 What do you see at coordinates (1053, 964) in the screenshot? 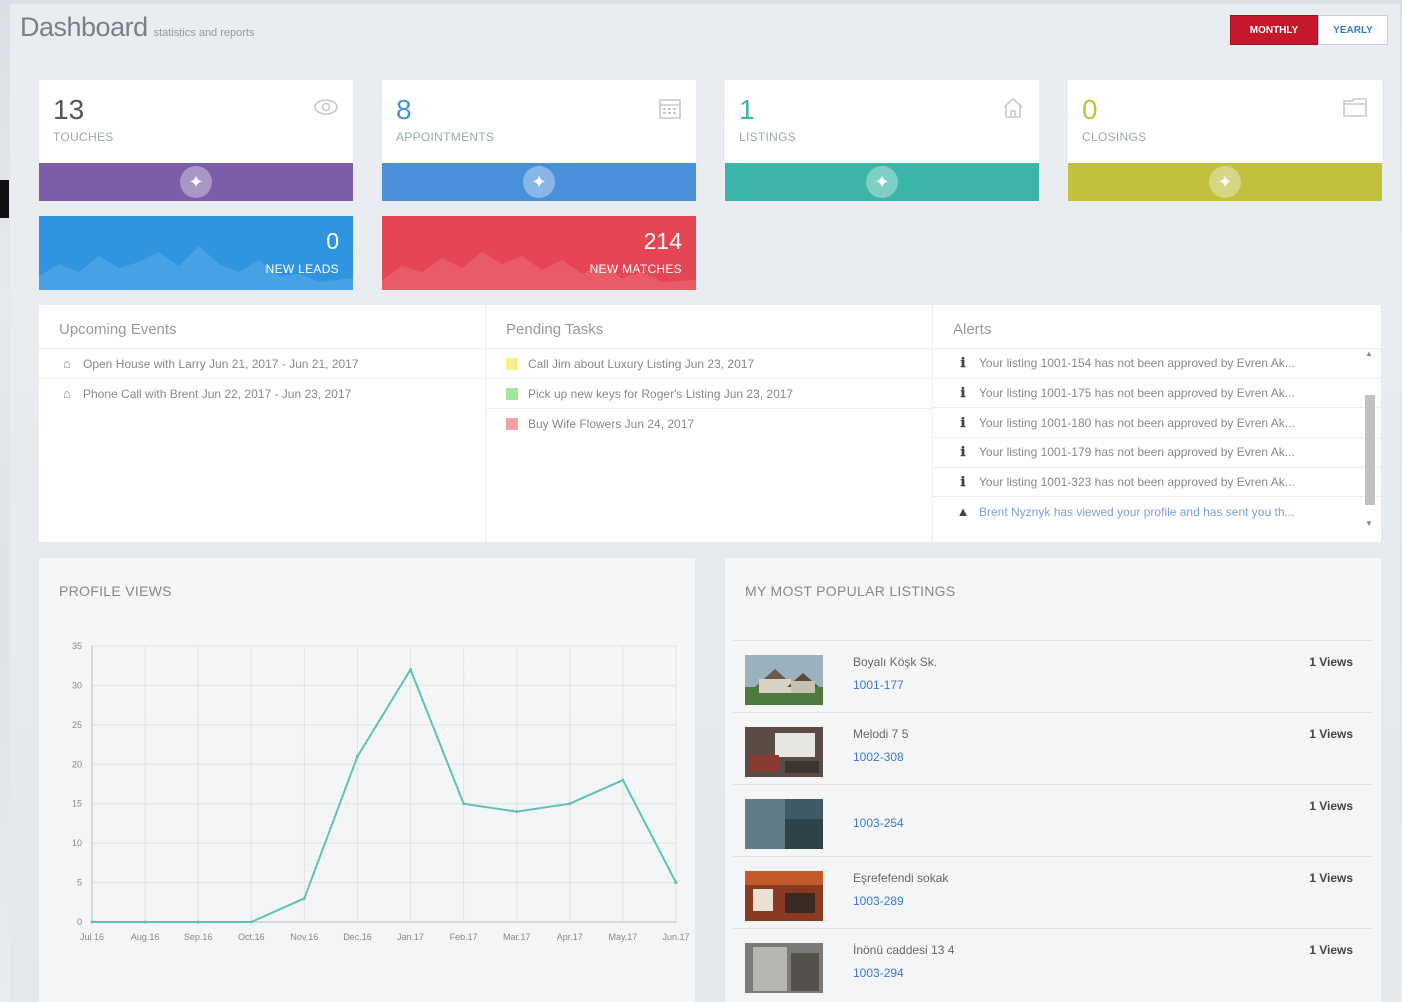
I see `listing-item: İnönü caddesi 13 4 1003-294 1 Views` at bounding box center [1053, 964].